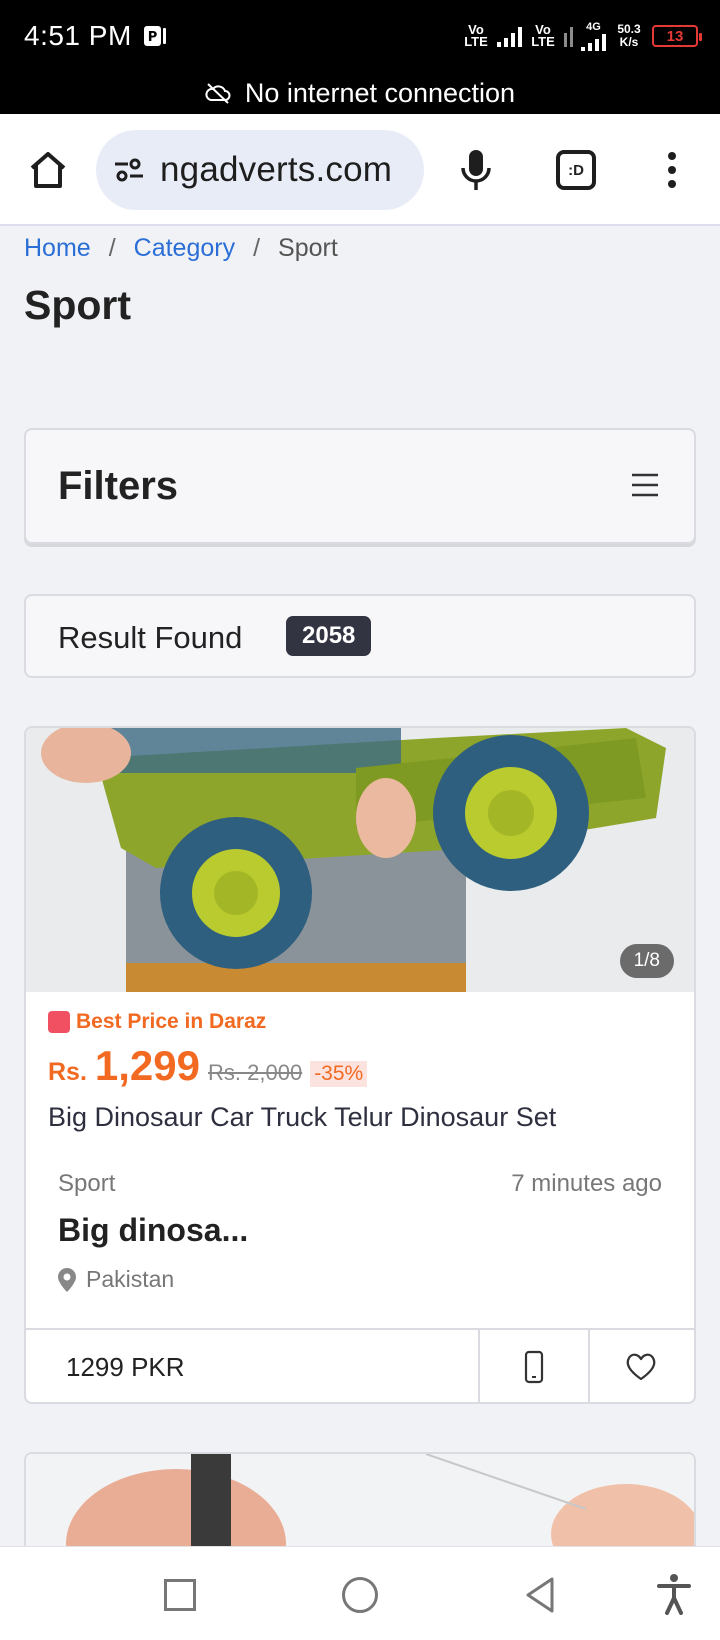 Image resolution: width=720 pixels, height=1640 pixels. I want to click on location-pin-icon, so click(67, 1279).